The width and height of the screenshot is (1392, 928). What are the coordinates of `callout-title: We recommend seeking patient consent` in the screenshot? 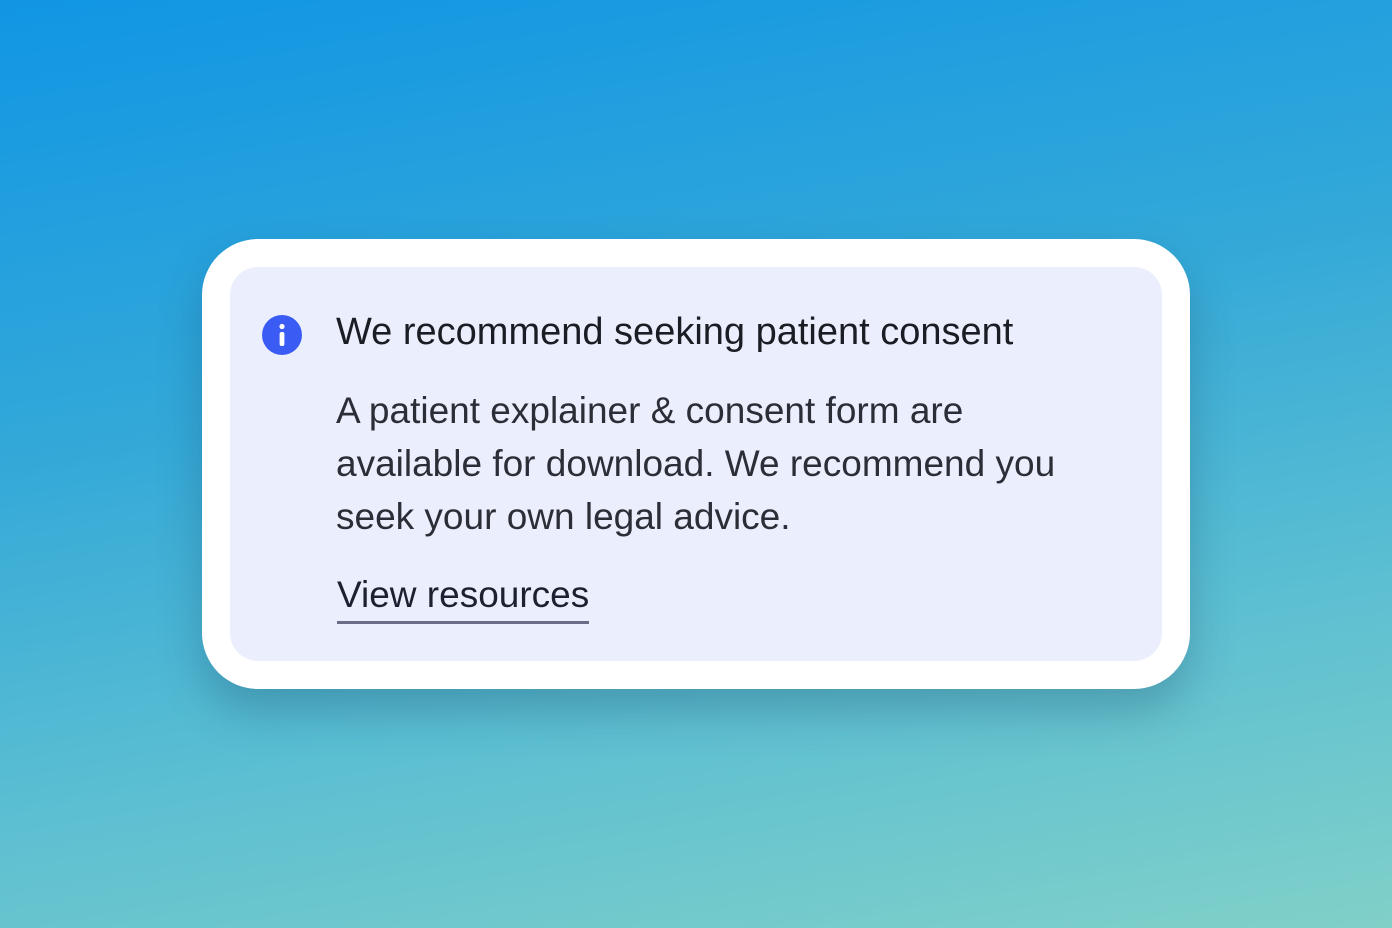 It's located at (675, 332).